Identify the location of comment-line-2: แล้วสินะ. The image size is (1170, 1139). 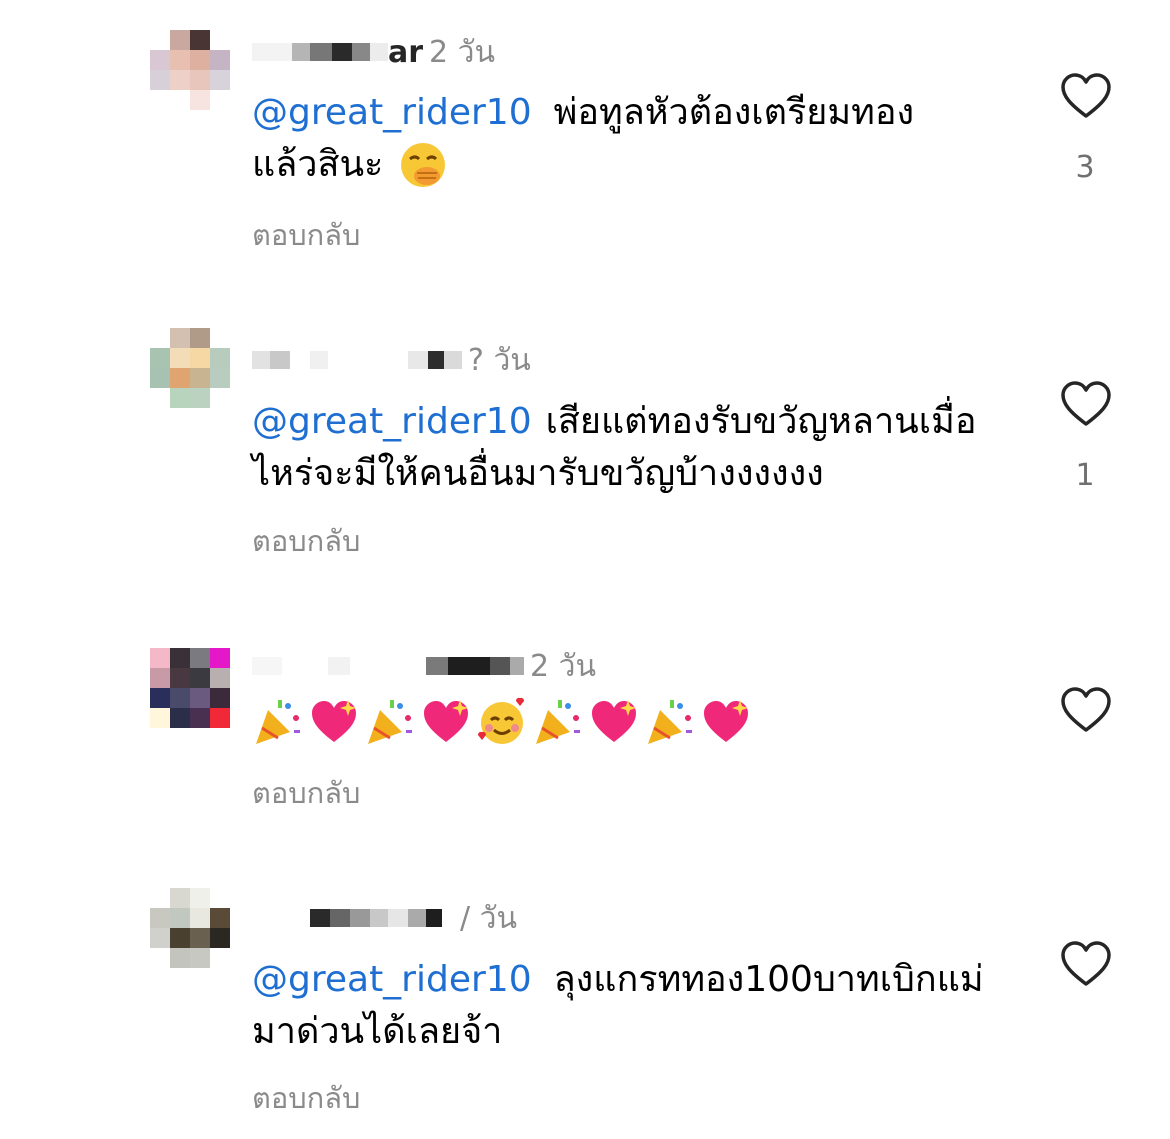
(318, 164).